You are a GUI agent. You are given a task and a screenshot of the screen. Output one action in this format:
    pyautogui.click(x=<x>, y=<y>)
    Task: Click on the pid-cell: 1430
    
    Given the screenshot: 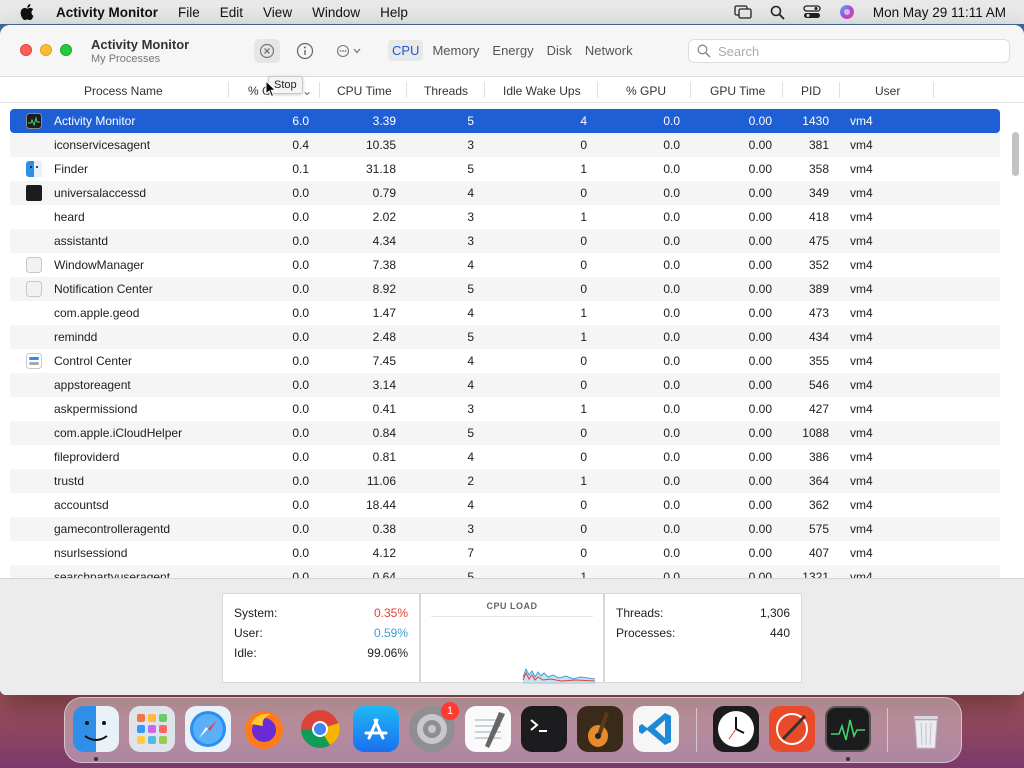 What is the action you would take?
    pyautogui.click(x=815, y=121)
    